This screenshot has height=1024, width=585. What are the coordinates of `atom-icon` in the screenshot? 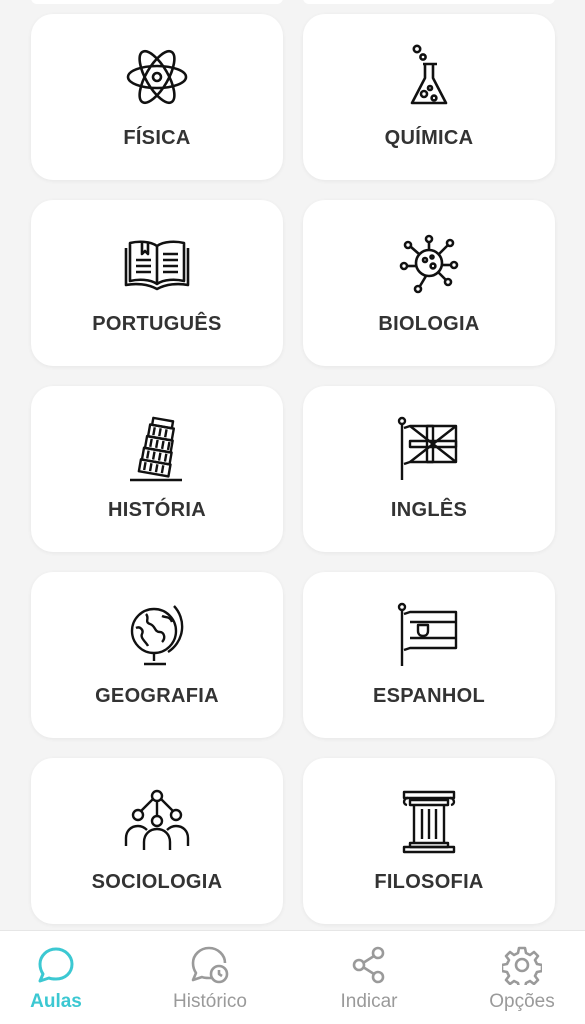 It's located at (157, 77).